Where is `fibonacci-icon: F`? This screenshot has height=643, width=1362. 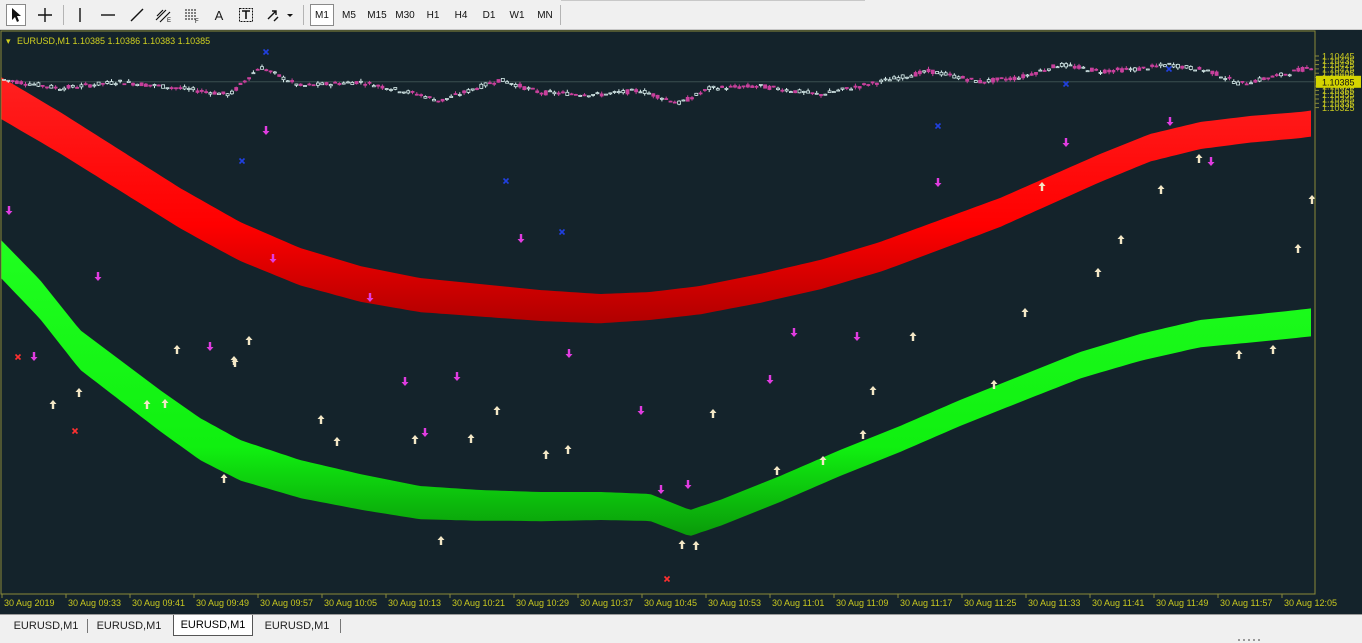
fibonacci-icon: F is located at coordinates (192, 15).